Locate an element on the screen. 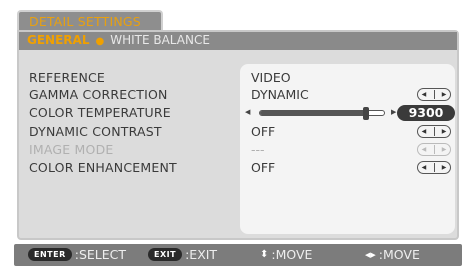 The image size is (467, 270). menu-title-tab: DETAIL SETTINGS is located at coordinates (90, 21).